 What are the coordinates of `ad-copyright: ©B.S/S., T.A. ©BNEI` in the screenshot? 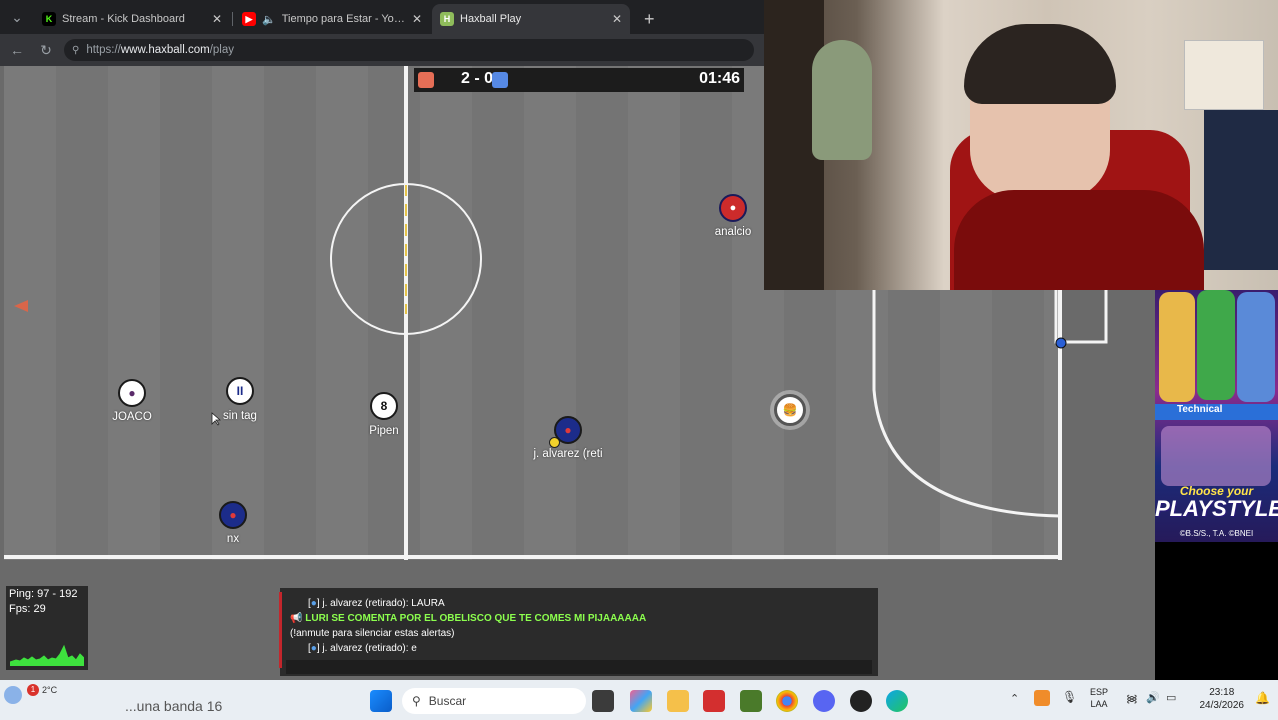 It's located at (1216, 533).